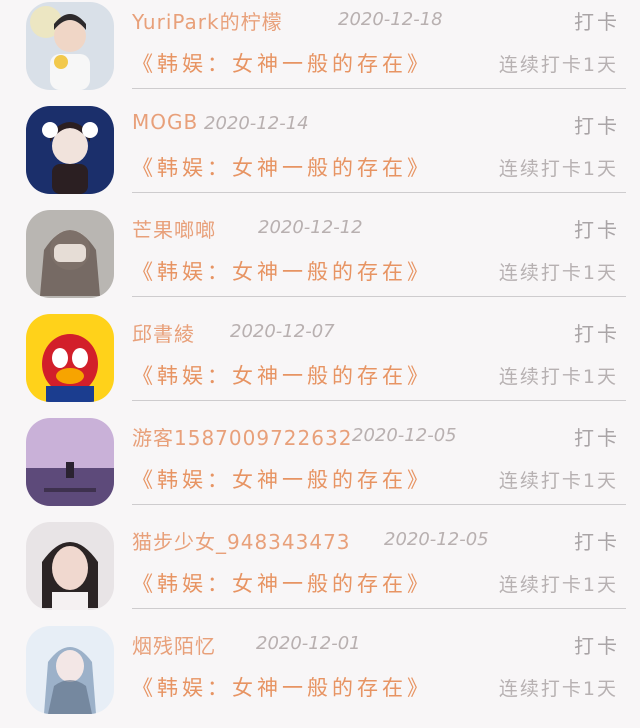  What do you see at coordinates (282, 331) in the screenshot?
I see `checkin-date: 2020-12-07` at bounding box center [282, 331].